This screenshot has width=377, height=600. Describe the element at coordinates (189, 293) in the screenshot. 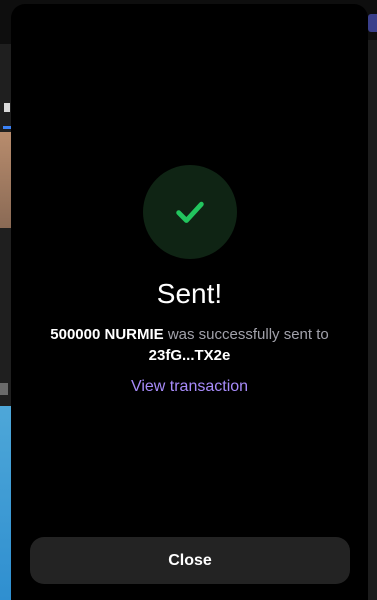

I see `dialog-title: Sent!` at that location.